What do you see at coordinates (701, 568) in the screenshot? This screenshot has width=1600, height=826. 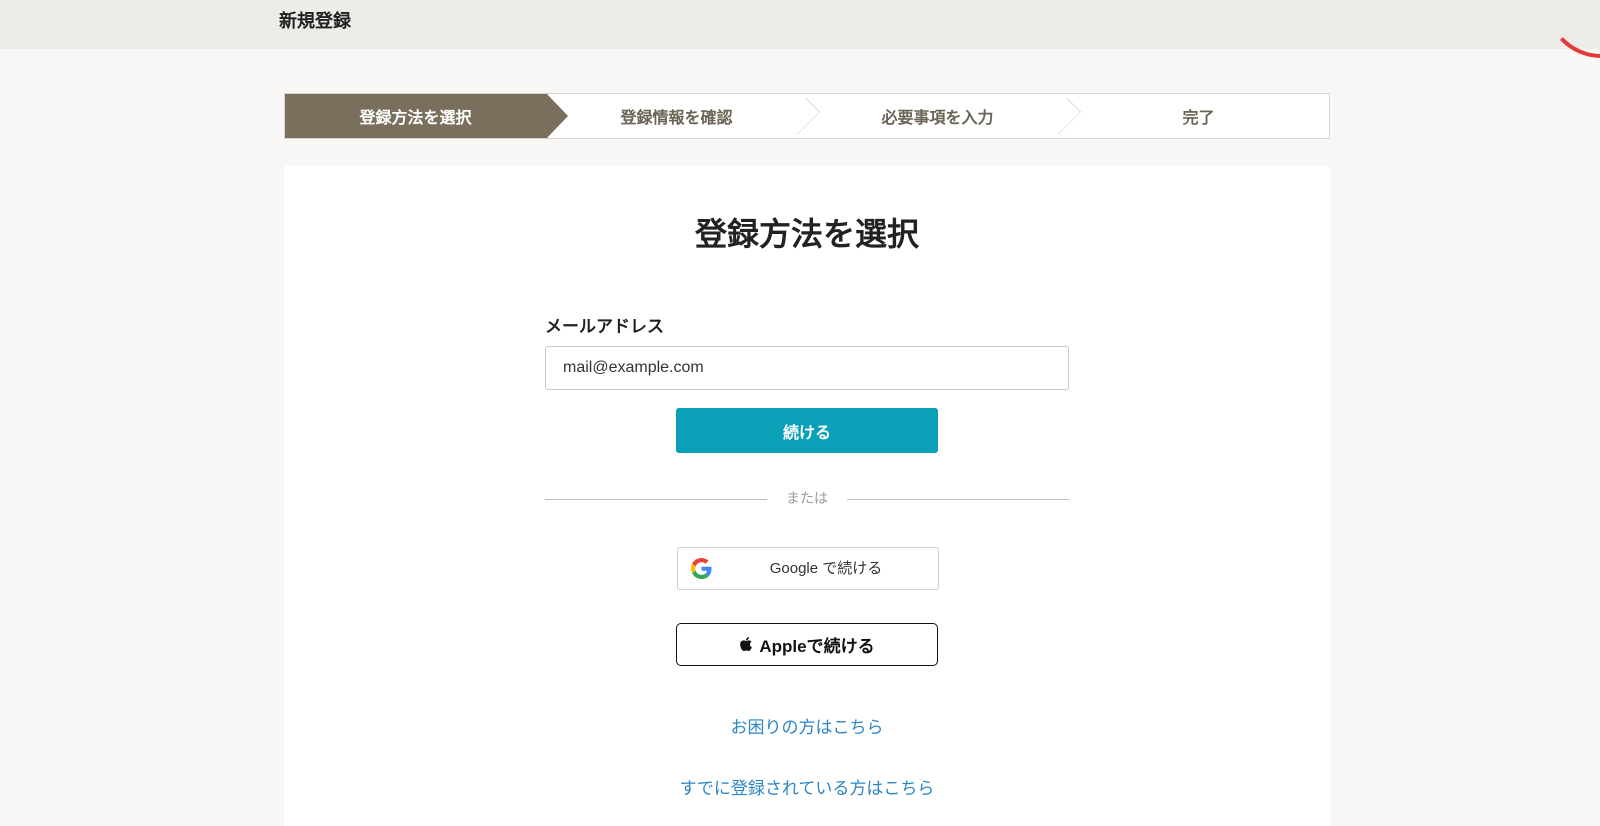 I see `google-icon` at bounding box center [701, 568].